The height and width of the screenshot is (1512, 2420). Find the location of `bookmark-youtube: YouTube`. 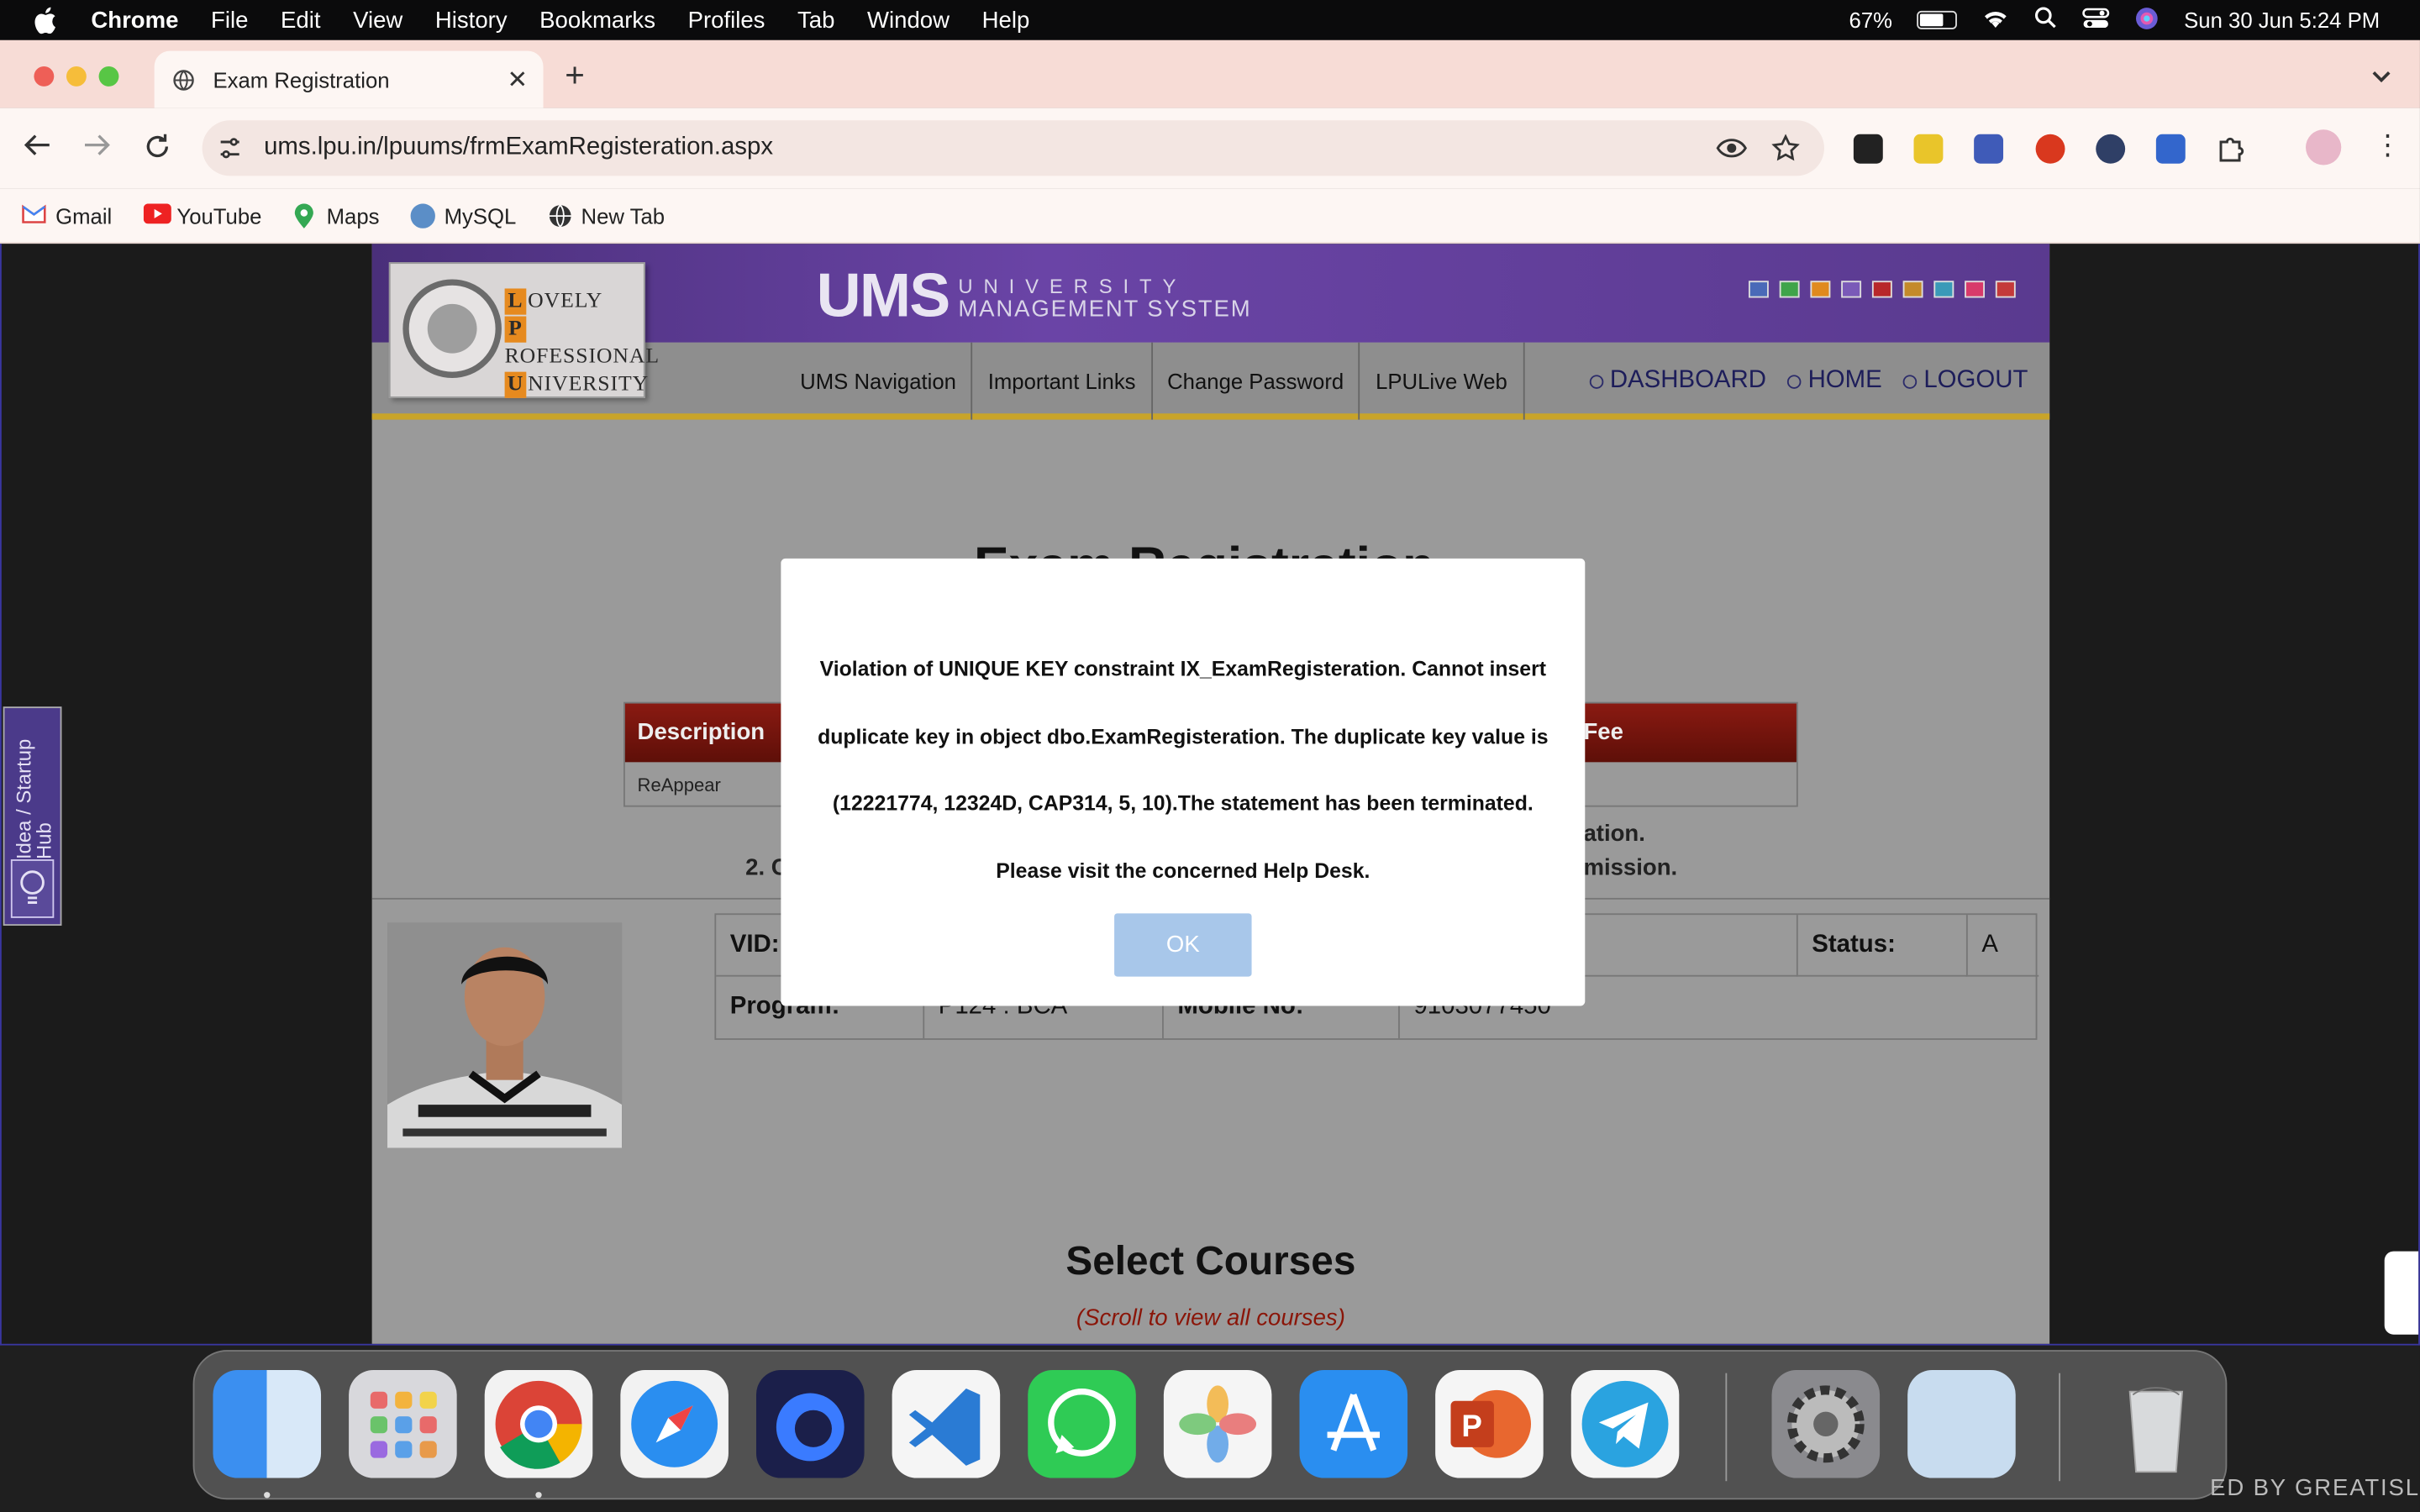

bookmark-youtube: YouTube is located at coordinates (202, 215).